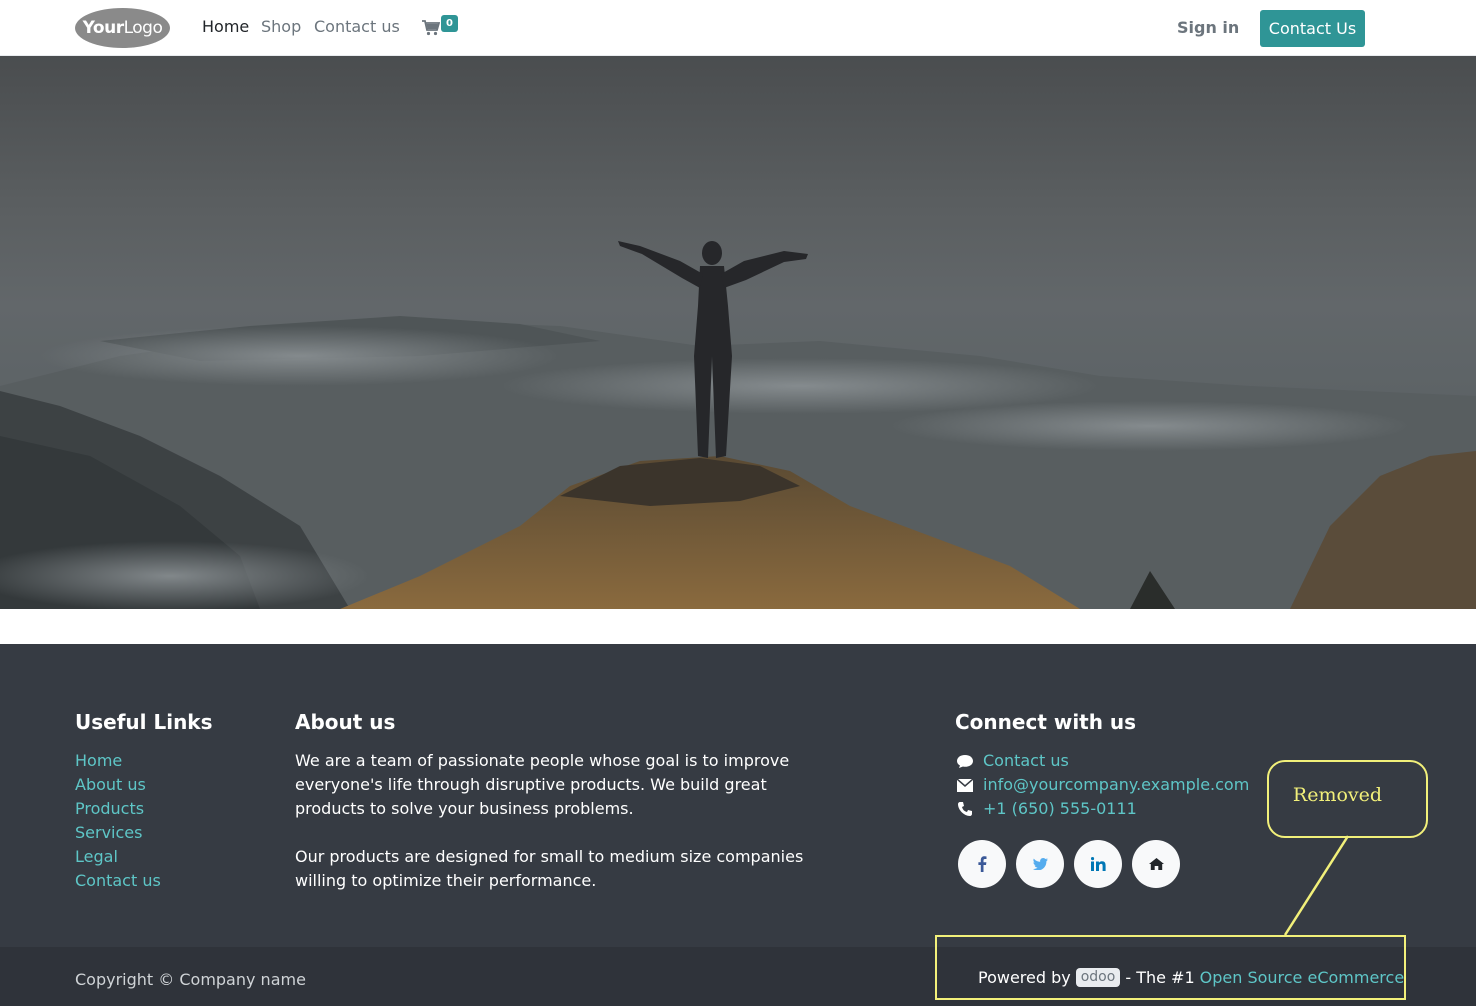 Image resolution: width=1476 pixels, height=1006 pixels. What do you see at coordinates (1116, 785) in the screenshot?
I see `email-link: info@yourcompany.example.com` at bounding box center [1116, 785].